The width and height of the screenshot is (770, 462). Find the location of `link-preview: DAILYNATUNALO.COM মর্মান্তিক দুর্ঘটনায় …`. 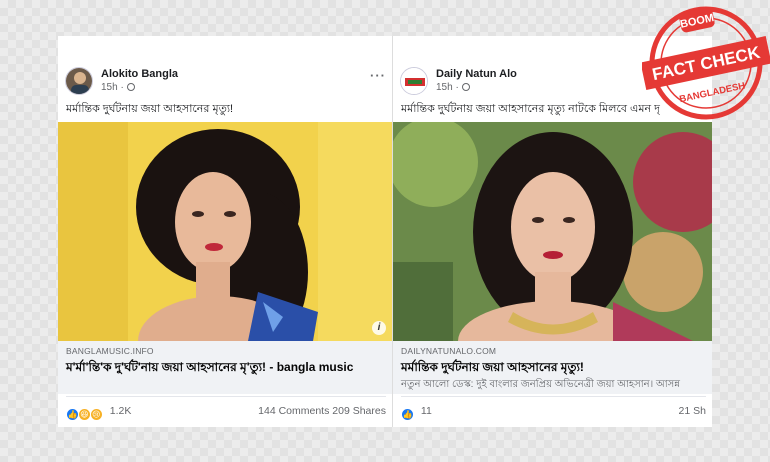

link-preview: DAILYNATUNALO.COM মর্মান্তিক দুর্ঘটনায় … is located at coordinates (552, 367).